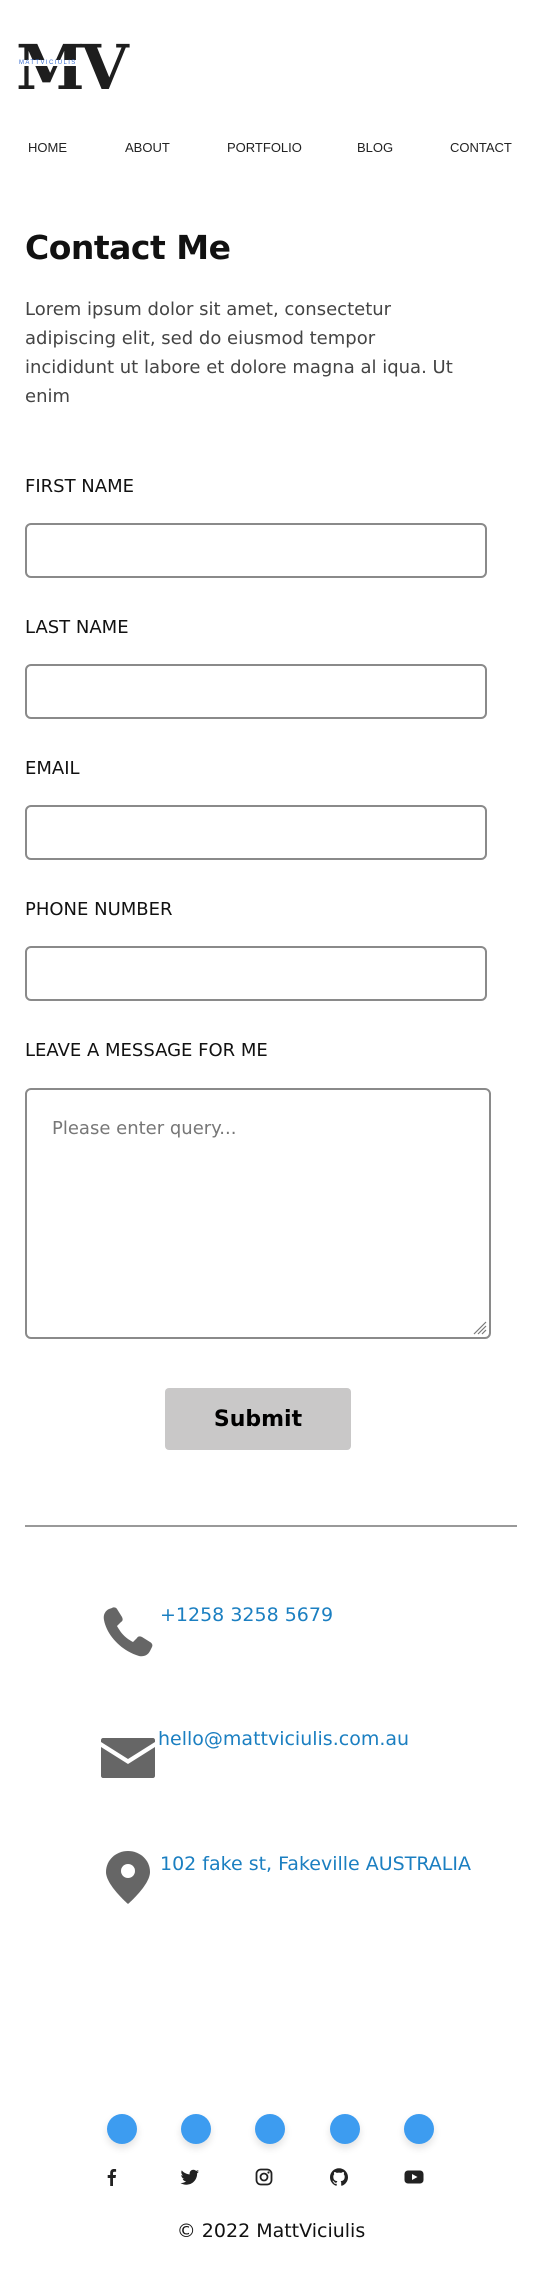  What do you see at coordinates (256, 691) in the screenshot?
I see `last-name-field` at bounding box center [256, 691].